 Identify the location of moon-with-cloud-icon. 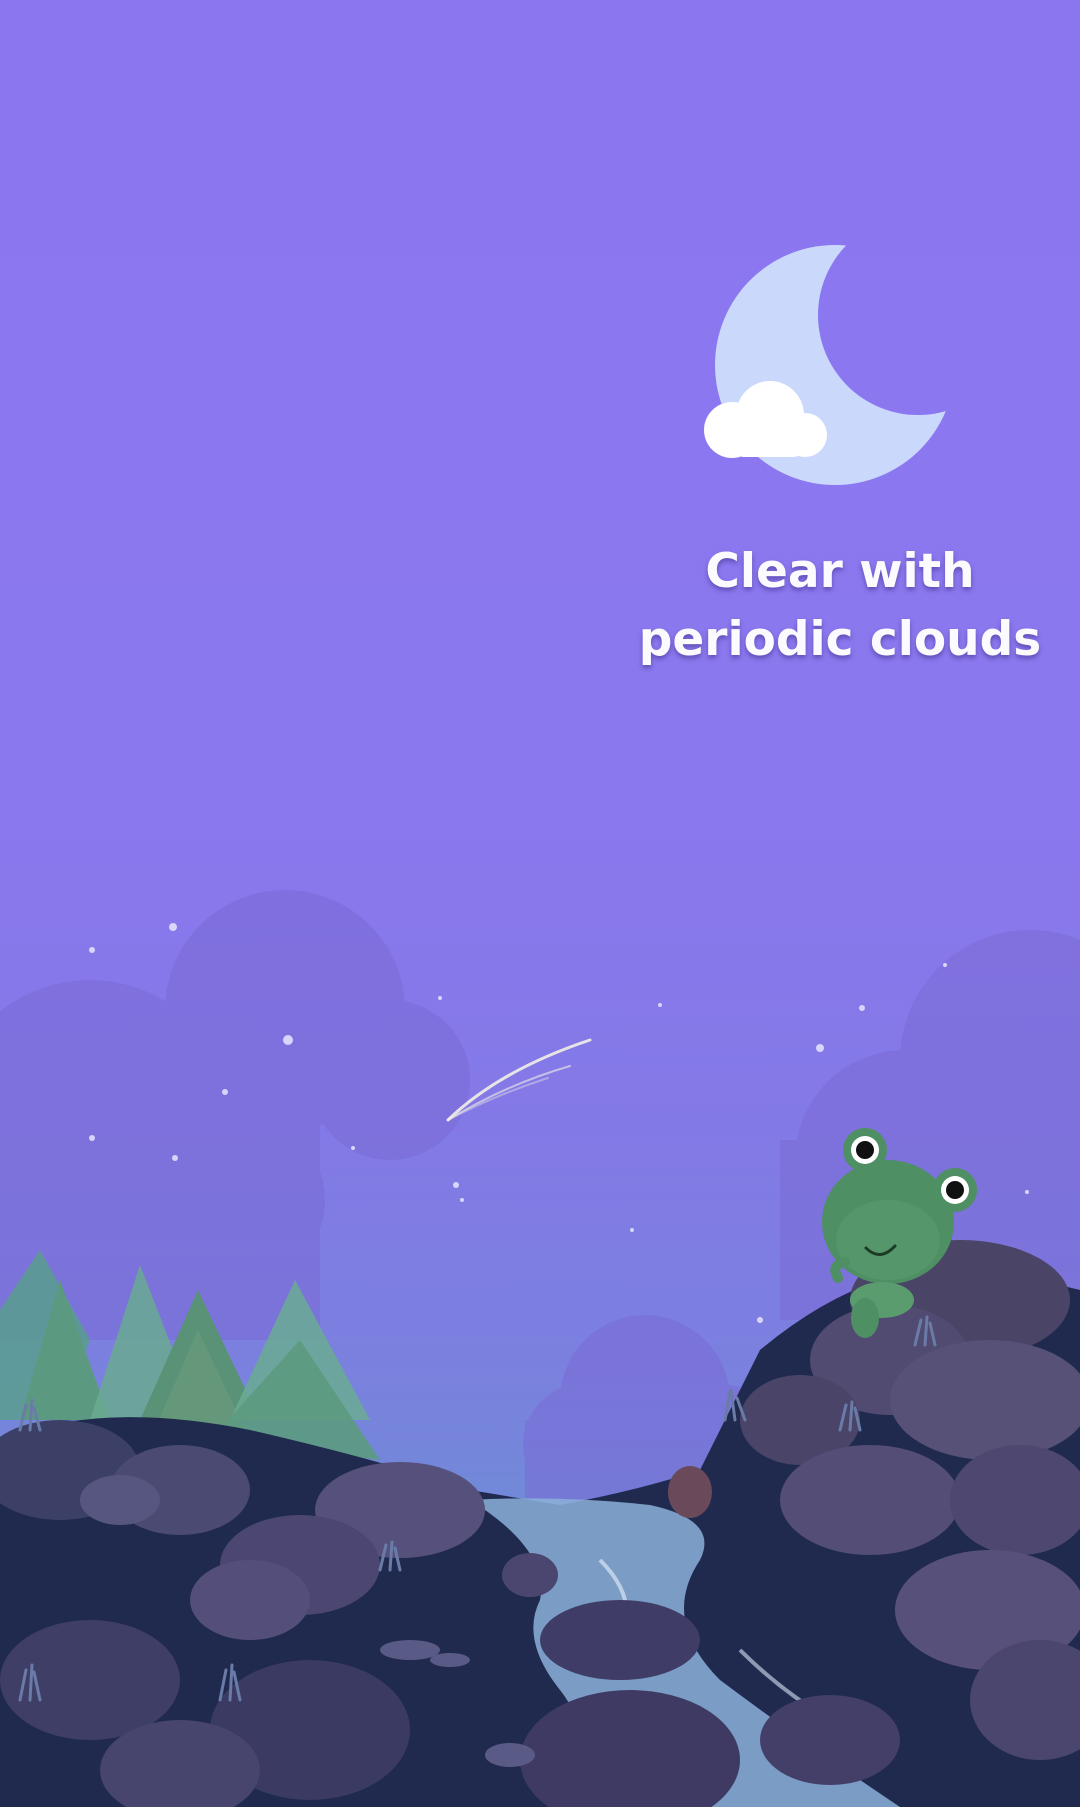
(827, 365).